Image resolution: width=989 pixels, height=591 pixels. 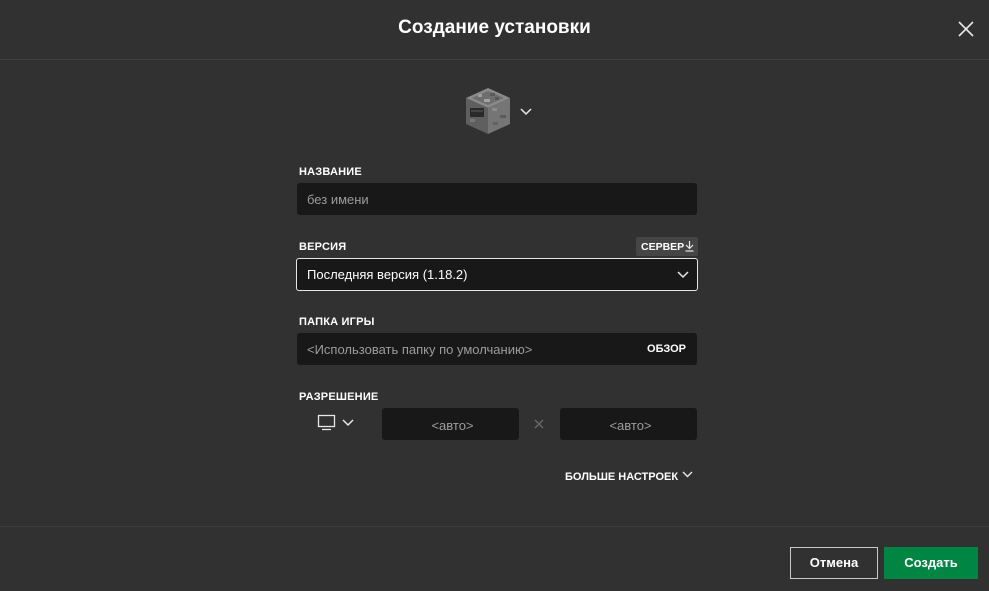 I want to click on monitor-icon, so click(x=326, y=422).